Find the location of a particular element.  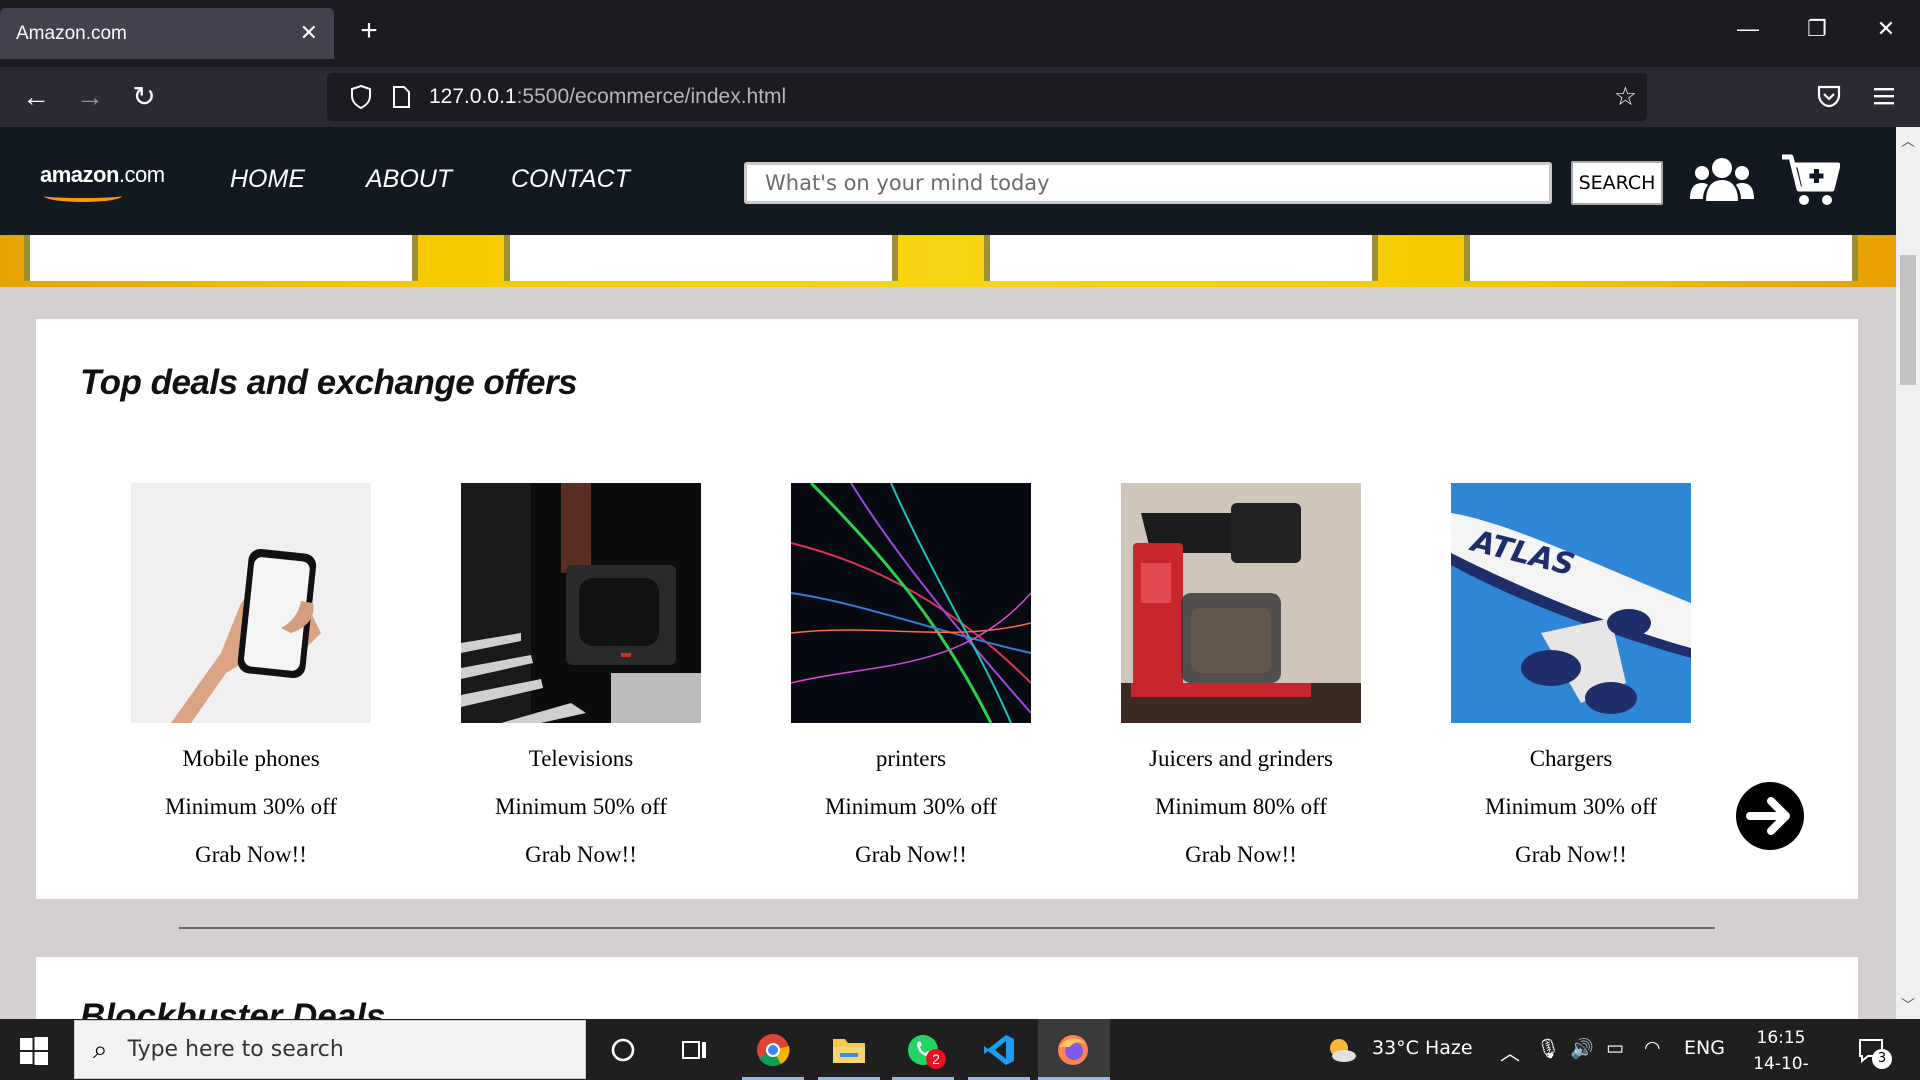

deal-card-televisions: Televisions Minimum 50% off Grab Now!! is located at coordinates (581, 675).